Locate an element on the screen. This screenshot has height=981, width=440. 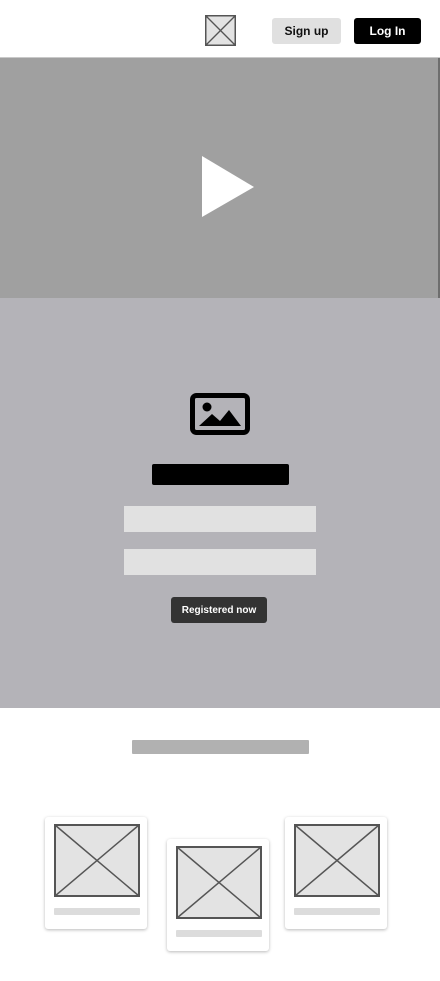
header: Sign up Log In is located at coordinates (220, 29).